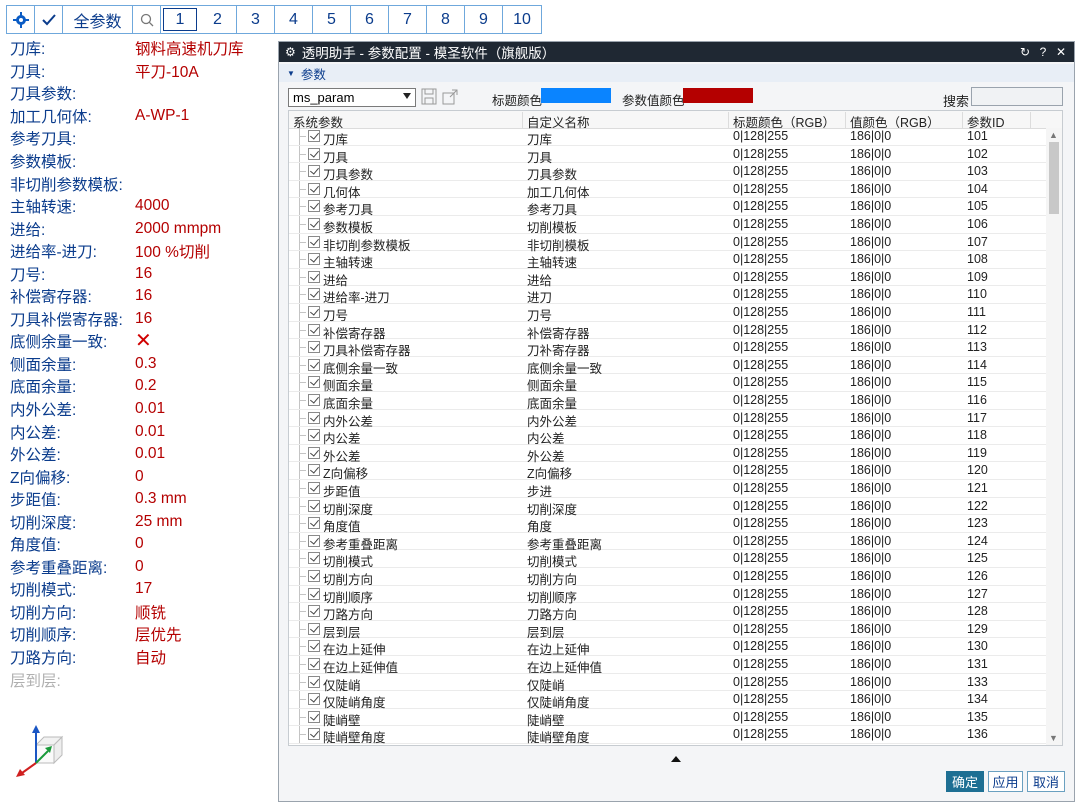  Describe the element at coordinates (1025, 52) in the screenshot. I see `reset-icon: ↻` at that location.